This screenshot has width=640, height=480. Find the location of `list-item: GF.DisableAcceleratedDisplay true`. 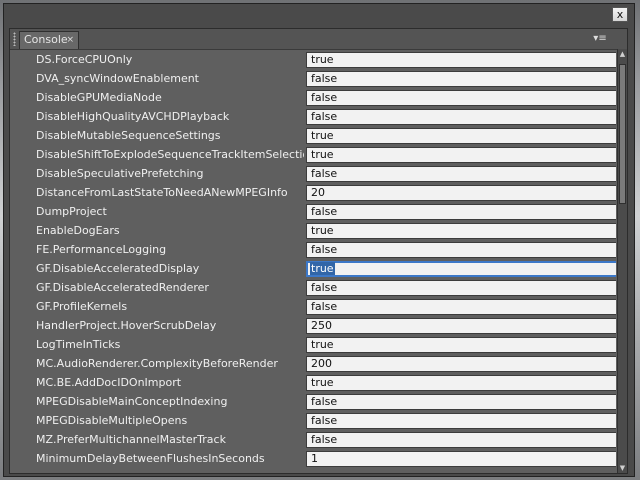

list-item: GF.DisableAcceleratedDisplay true is located at coordinates (313, 268).